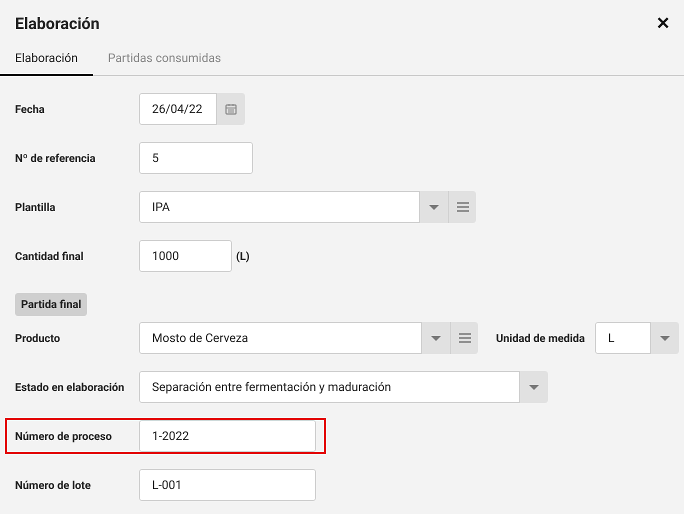  Describe the element at coordinates (541, 338) in the screenshot. I see `field-label: Unidad de medida` at that location.